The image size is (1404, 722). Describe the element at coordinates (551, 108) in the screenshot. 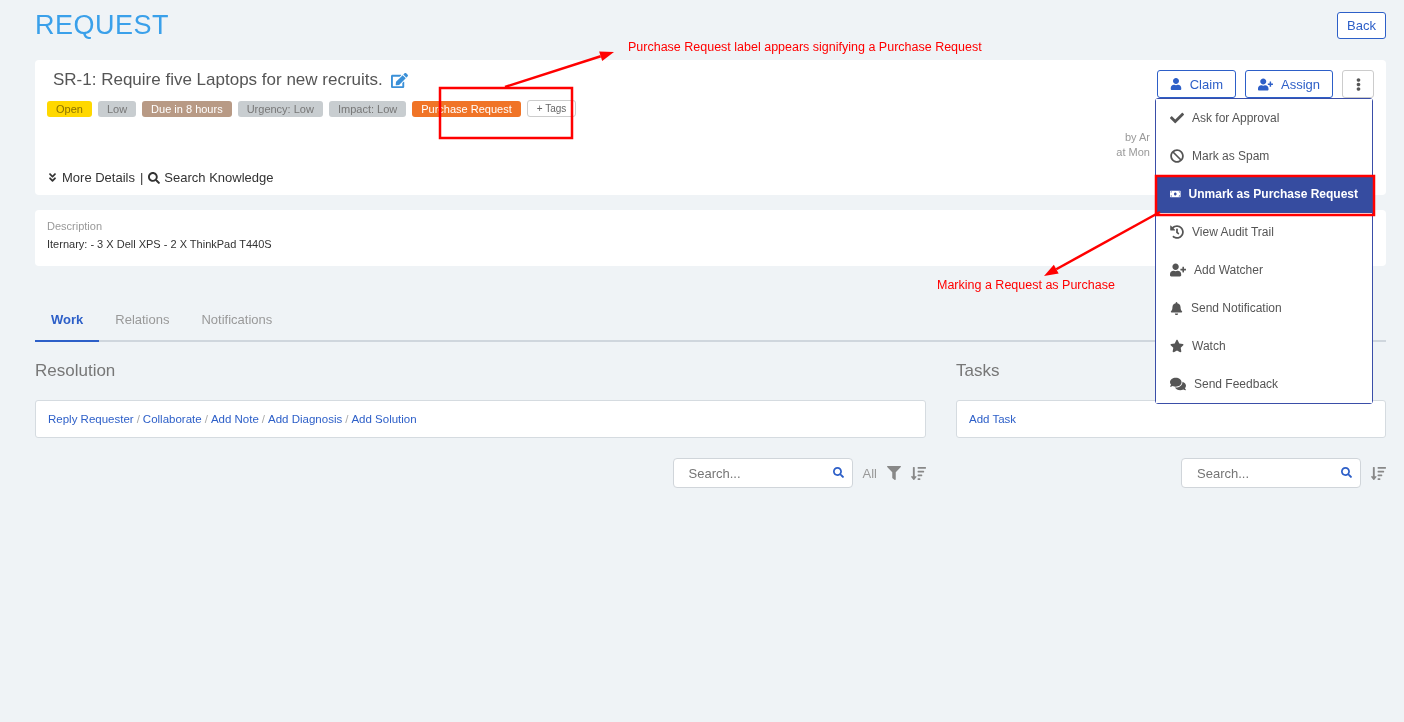

I see `add-tags-button: + Tags` at that location.